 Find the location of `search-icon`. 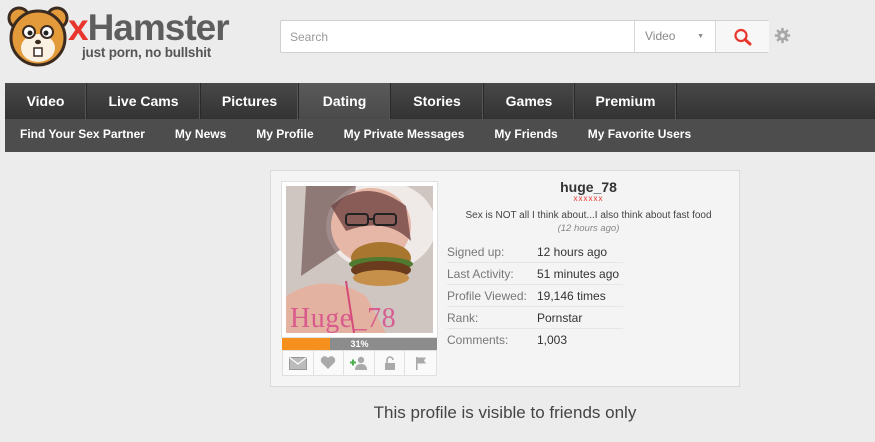

search-icon is located at coordinates (743, 37).